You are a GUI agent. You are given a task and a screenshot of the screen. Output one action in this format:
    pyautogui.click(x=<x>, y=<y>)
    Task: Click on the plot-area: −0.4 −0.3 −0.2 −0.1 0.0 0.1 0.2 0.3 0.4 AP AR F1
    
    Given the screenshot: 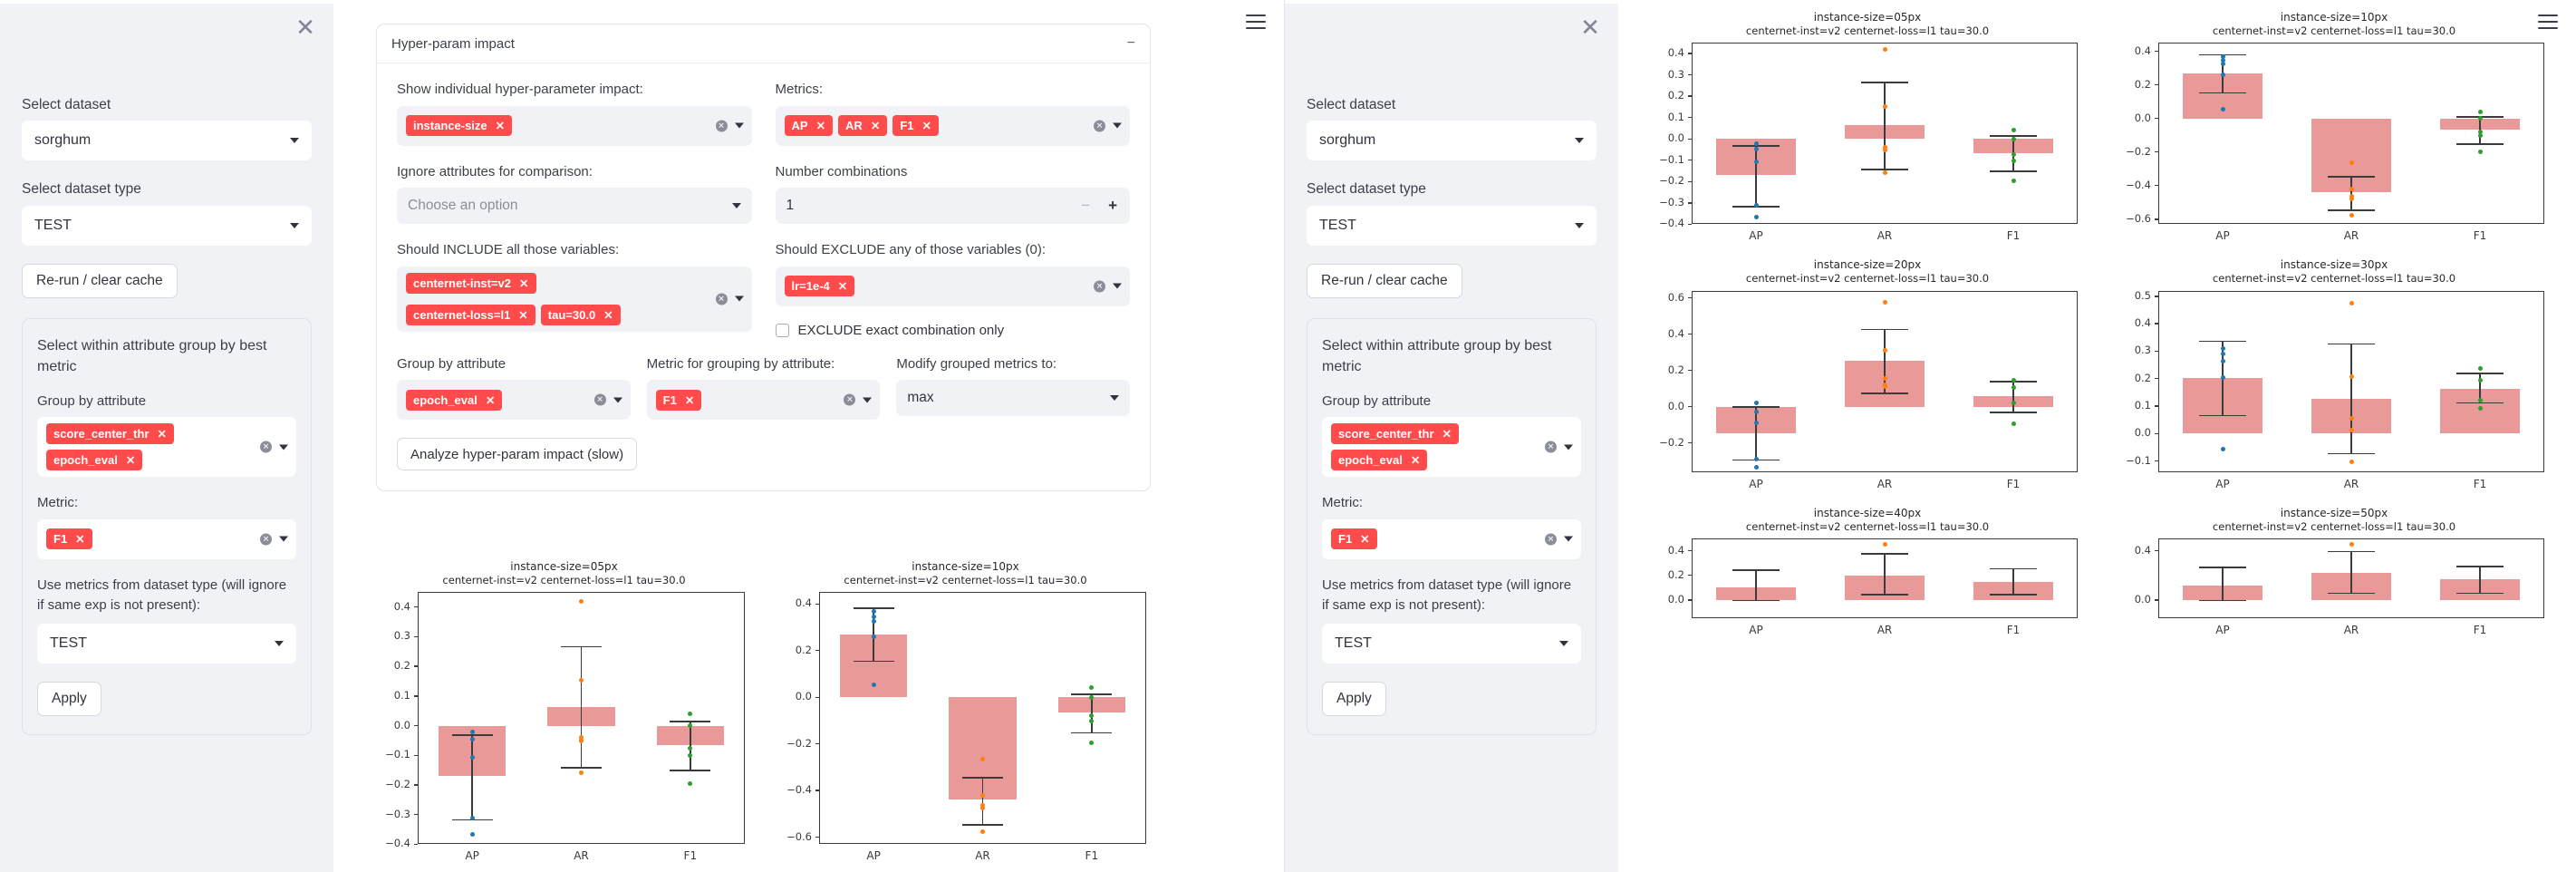 What is the action you would take?
    pyautogui.click(x=1868, y=142)
    